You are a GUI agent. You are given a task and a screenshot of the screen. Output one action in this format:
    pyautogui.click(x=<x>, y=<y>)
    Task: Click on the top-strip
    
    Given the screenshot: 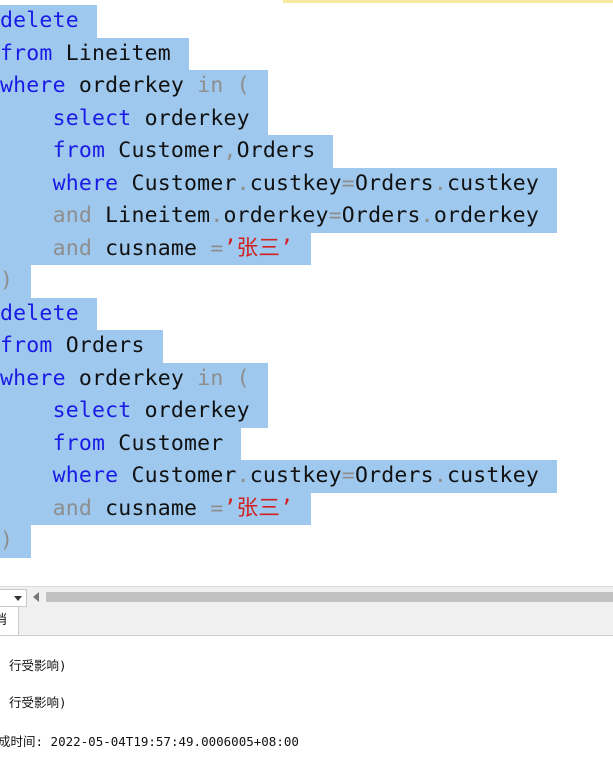 What is the action you would take?
    pyautogui.click(x=306, y=1)
    